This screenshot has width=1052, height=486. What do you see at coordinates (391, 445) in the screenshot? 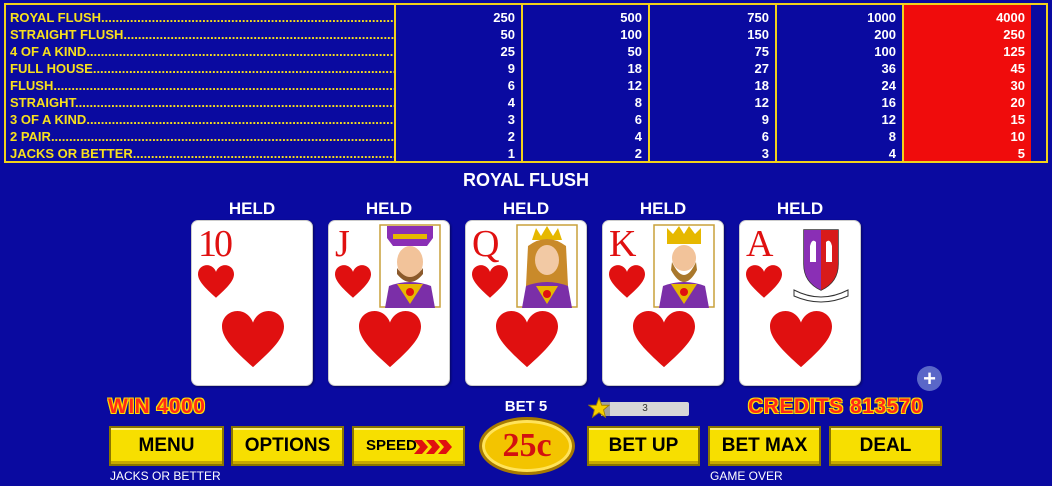
I see `speed-button-label: SPEED` at bounding box center [391, 445].